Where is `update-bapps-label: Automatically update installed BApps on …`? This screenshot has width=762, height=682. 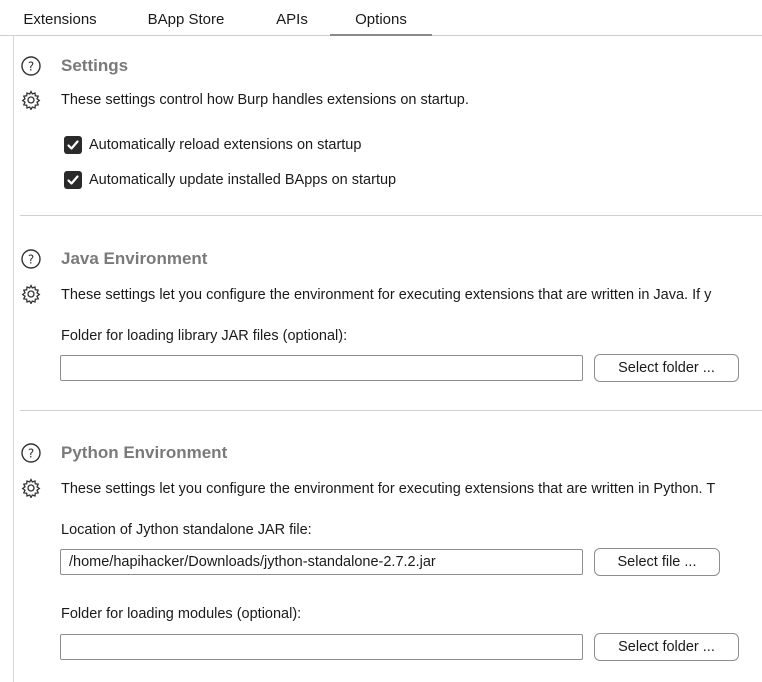 update-bapps-label: Automatically update installed BApps on … is located at coordinates (243, 180).